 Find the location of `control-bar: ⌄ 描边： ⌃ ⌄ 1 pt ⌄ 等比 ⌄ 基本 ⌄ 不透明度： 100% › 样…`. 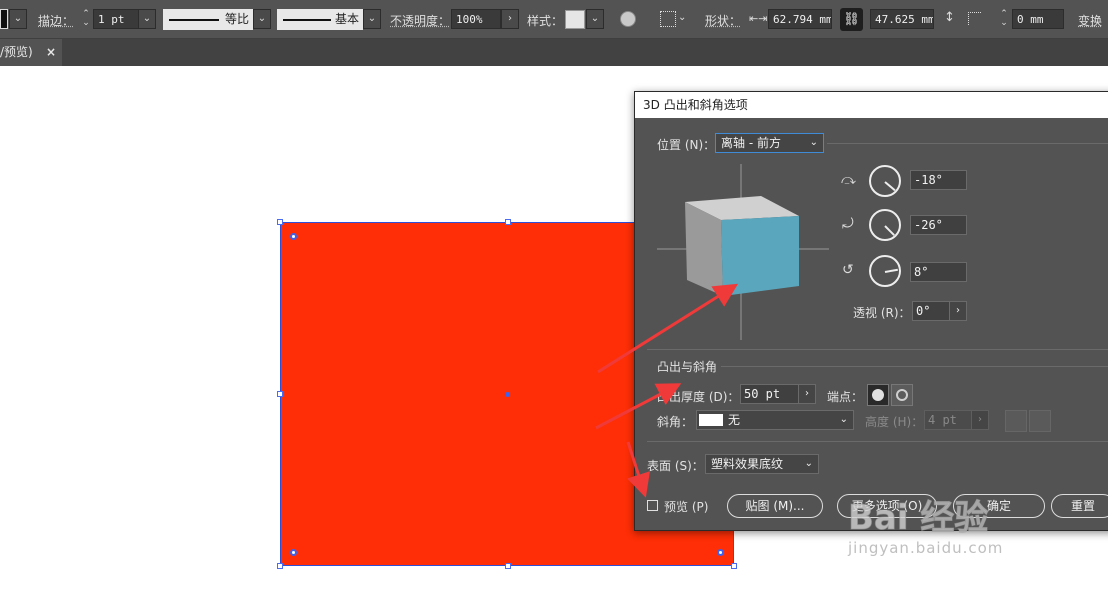

control-bar: ⌄ 描边： ⌃ ⌄ 1 pt ⌄ 等比 ⌄ 基本 ⌄ 不透明度： 100% › 样… is located at coordinates (554, 19).